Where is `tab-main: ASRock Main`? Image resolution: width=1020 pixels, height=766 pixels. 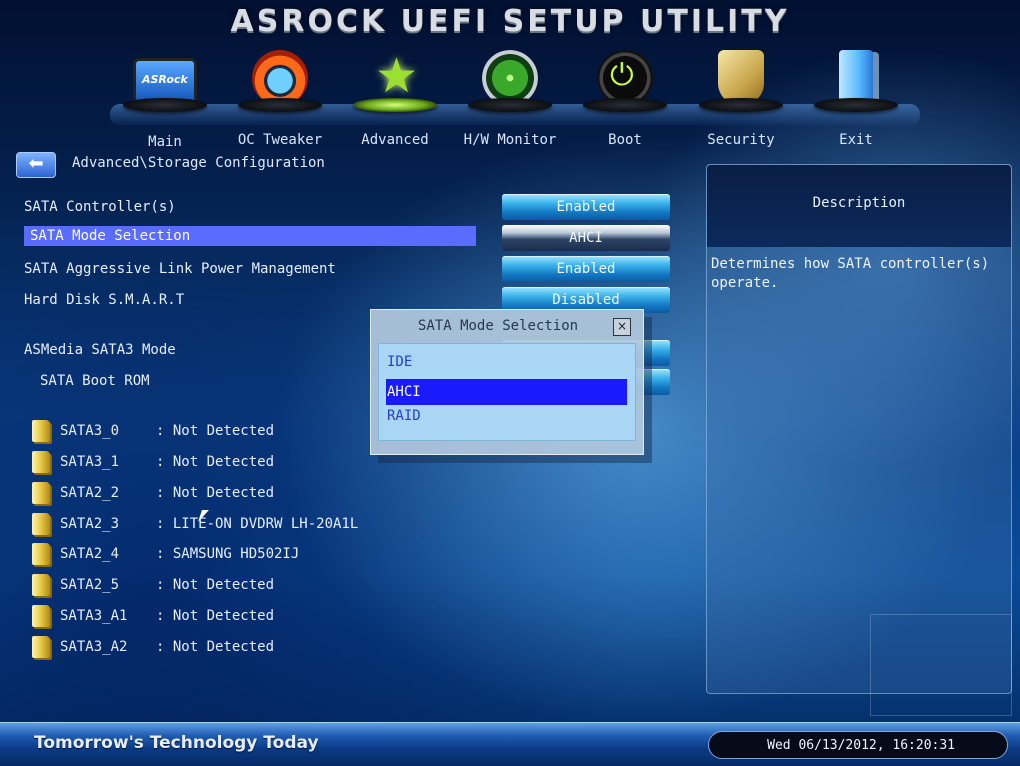 tab-main: ASRock Main is located at coordinates (165, 100).